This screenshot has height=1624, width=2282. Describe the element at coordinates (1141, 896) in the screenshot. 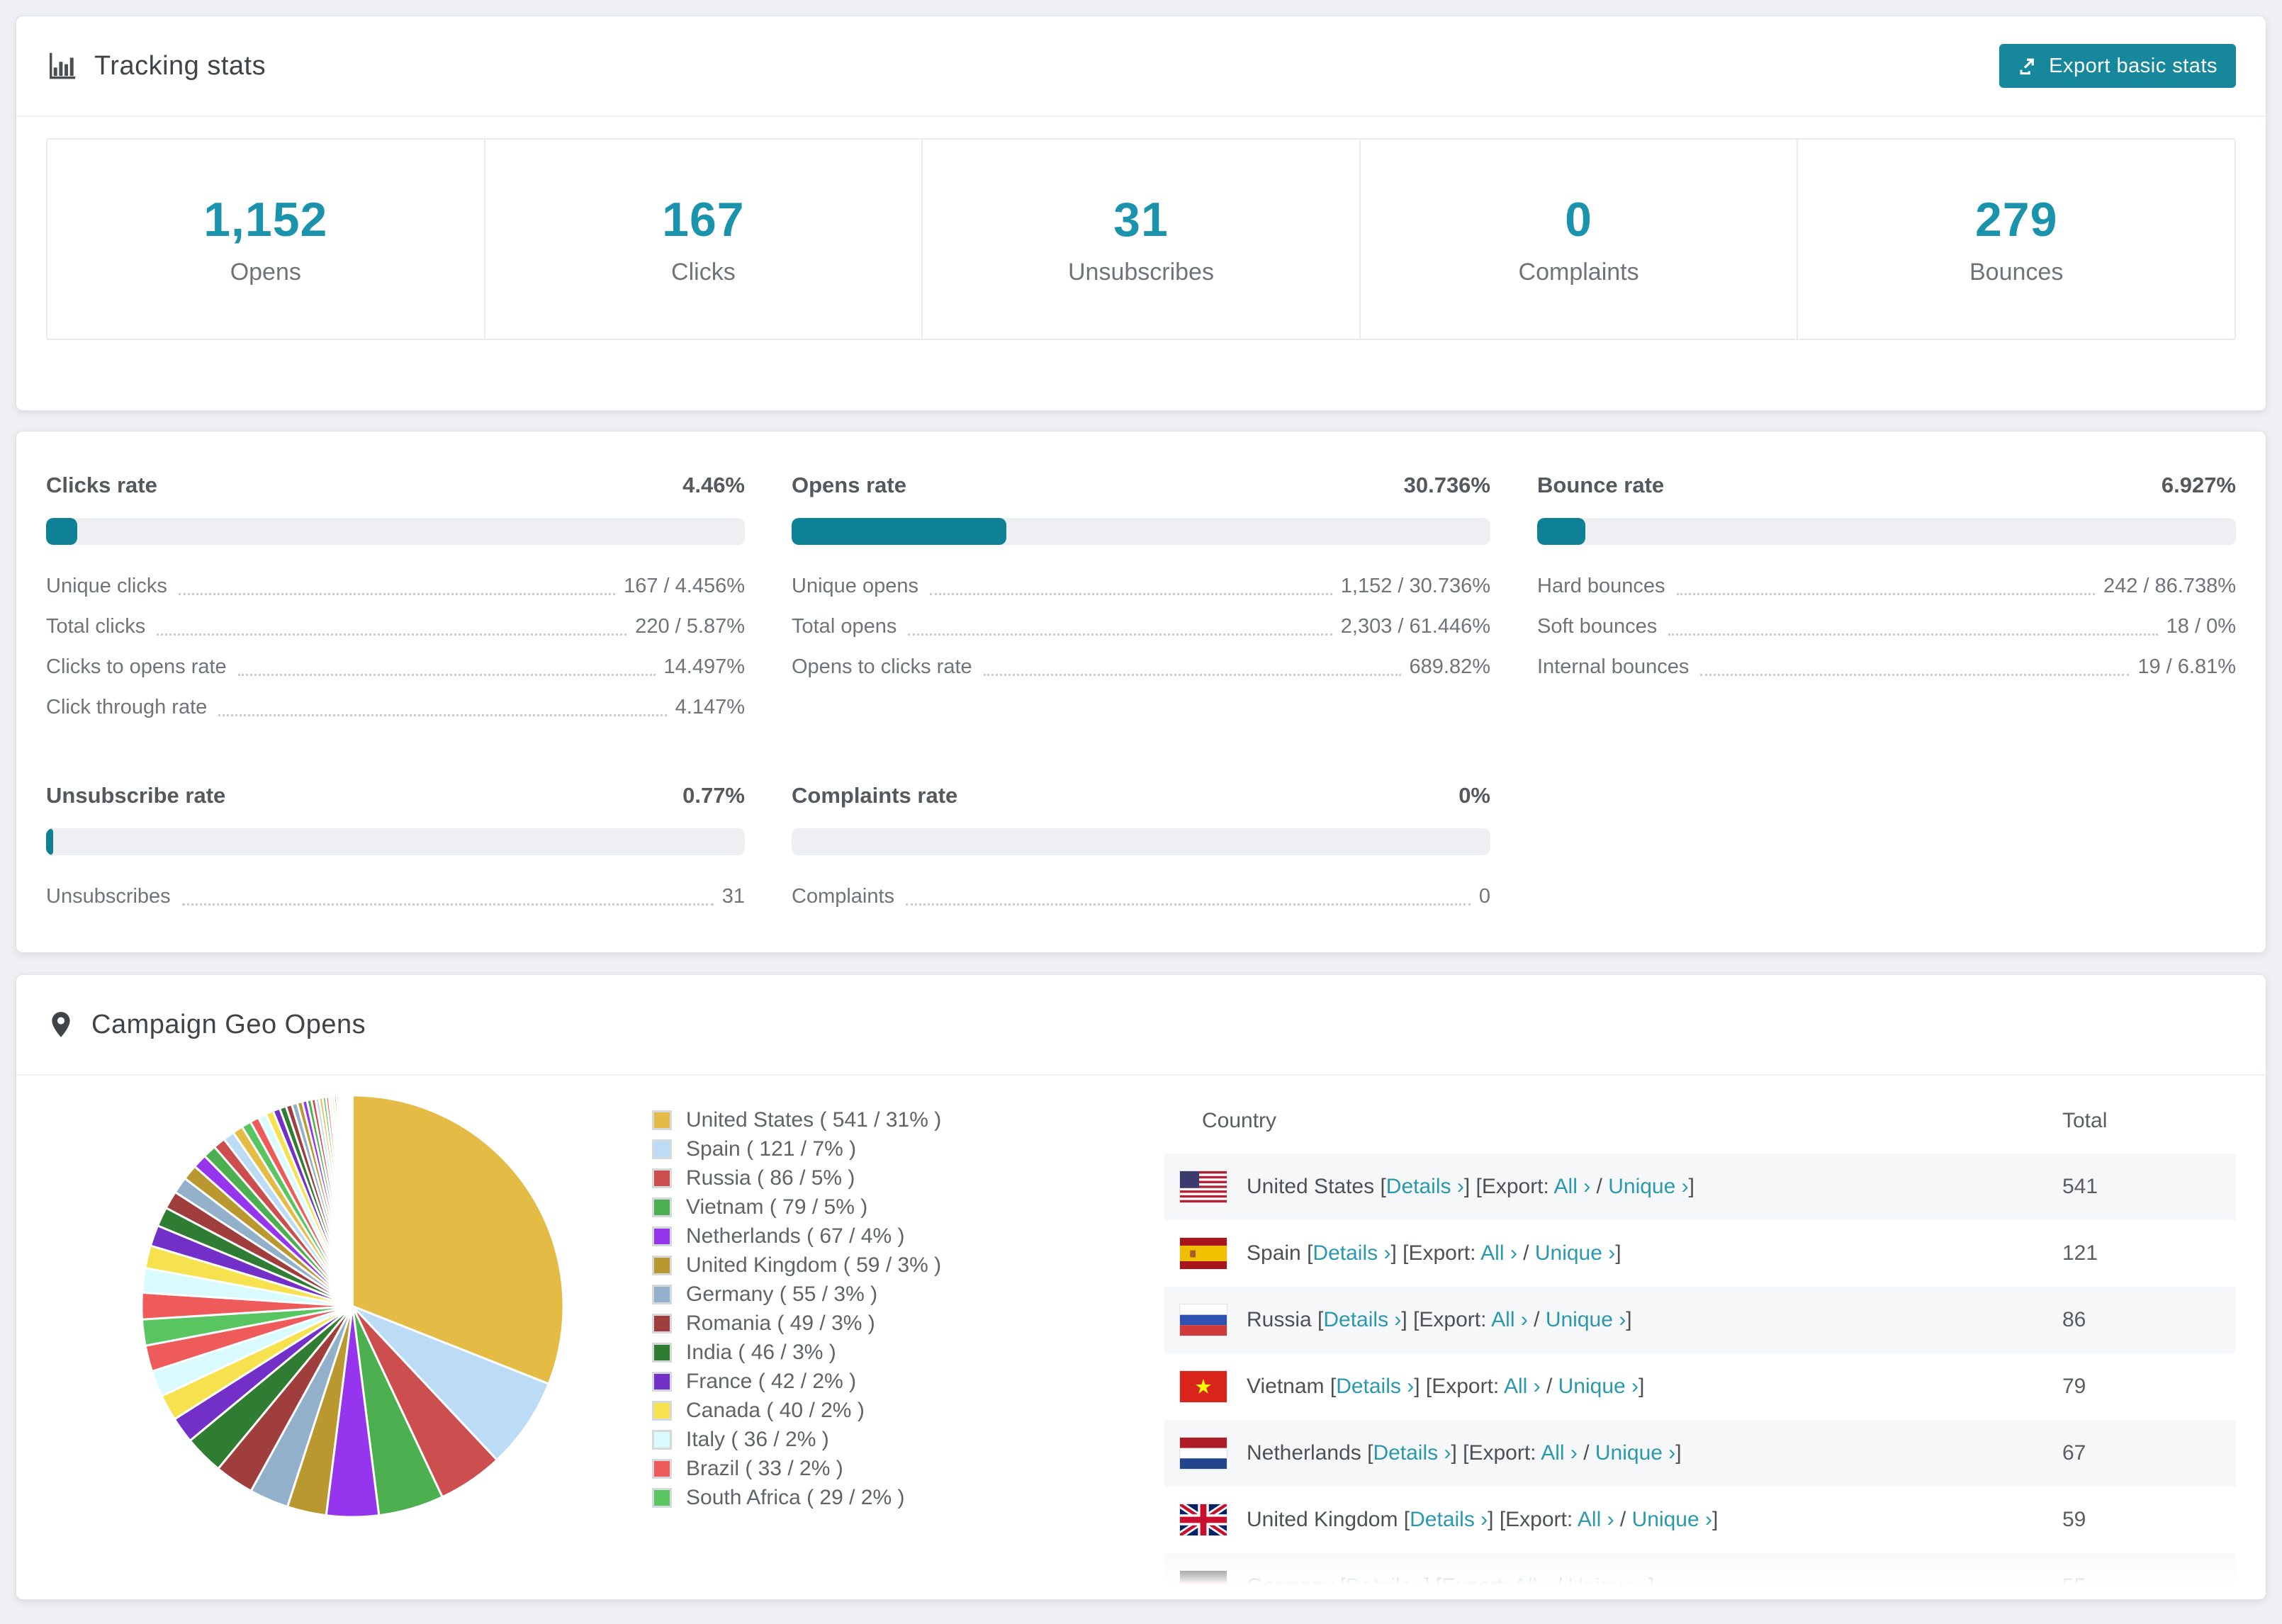

I see `rate-detail-row: Complaints 0` at that location.